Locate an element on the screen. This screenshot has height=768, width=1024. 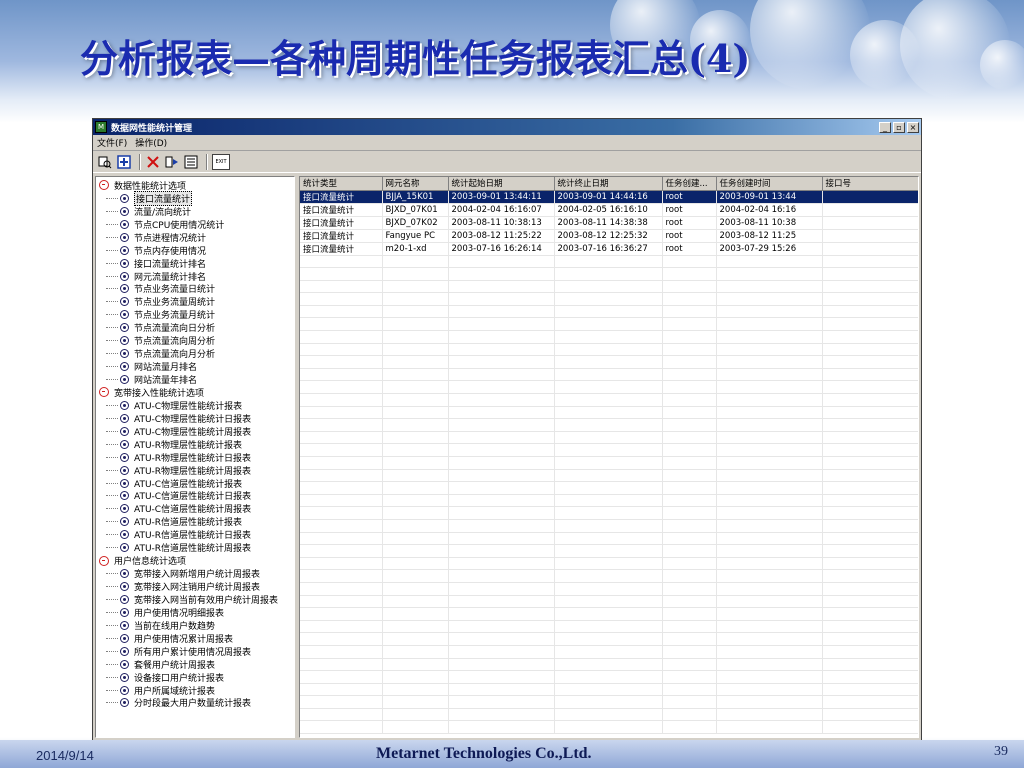
tree-item: 节点进程情况统计 is located at coordinates (195, 237).